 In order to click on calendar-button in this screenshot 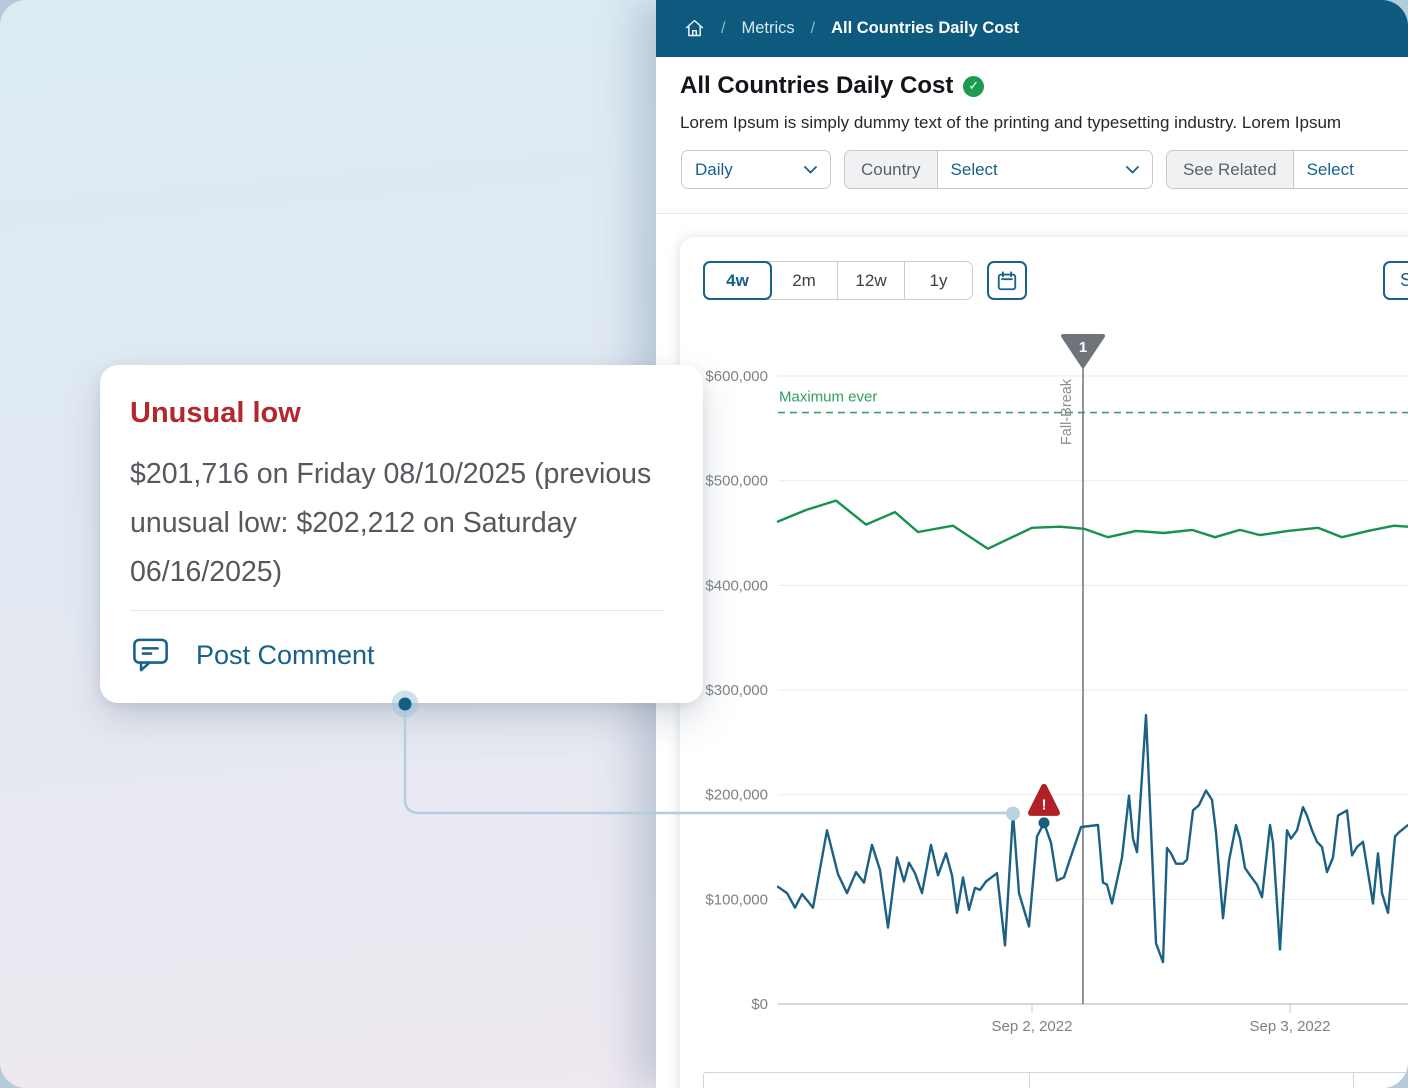, I will do `click(1007, 280)`.